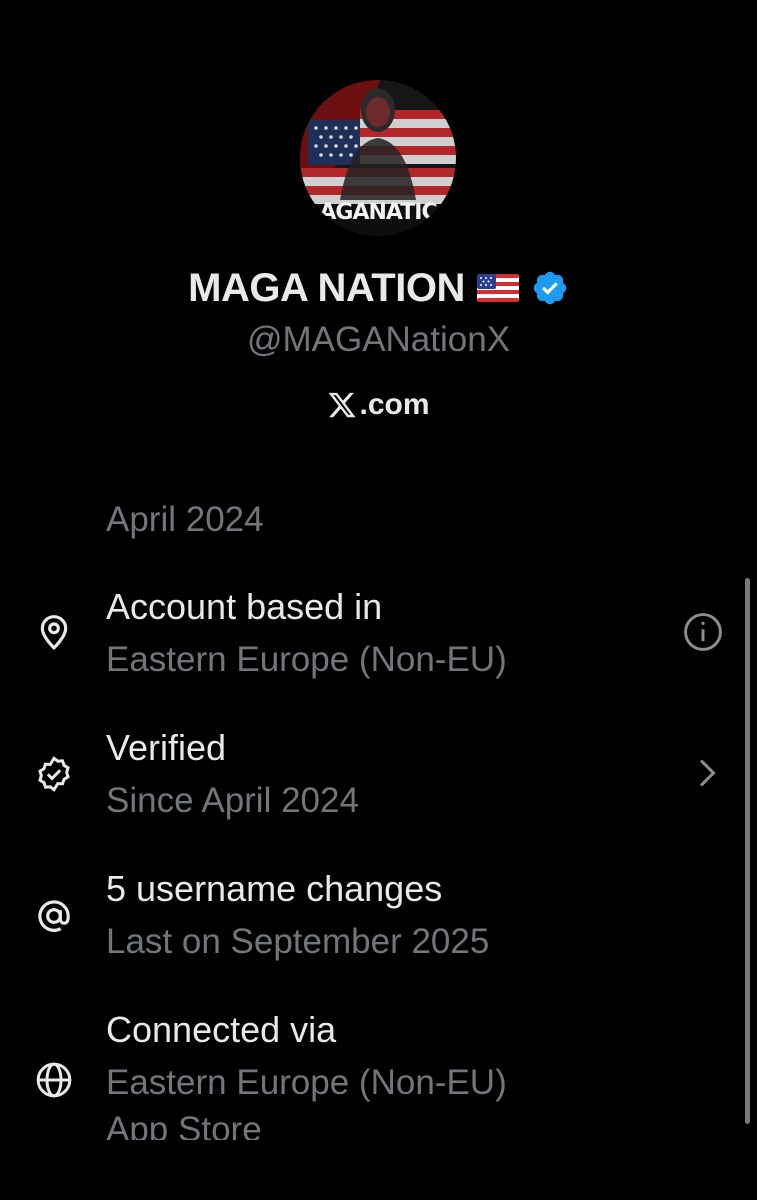 The width and height of the screenshot is (757, 1200). What do you see at coordinates (394, 404) in the screenshot?
I see `website-domain-suffix: .com` at bounding box center [394, 404].